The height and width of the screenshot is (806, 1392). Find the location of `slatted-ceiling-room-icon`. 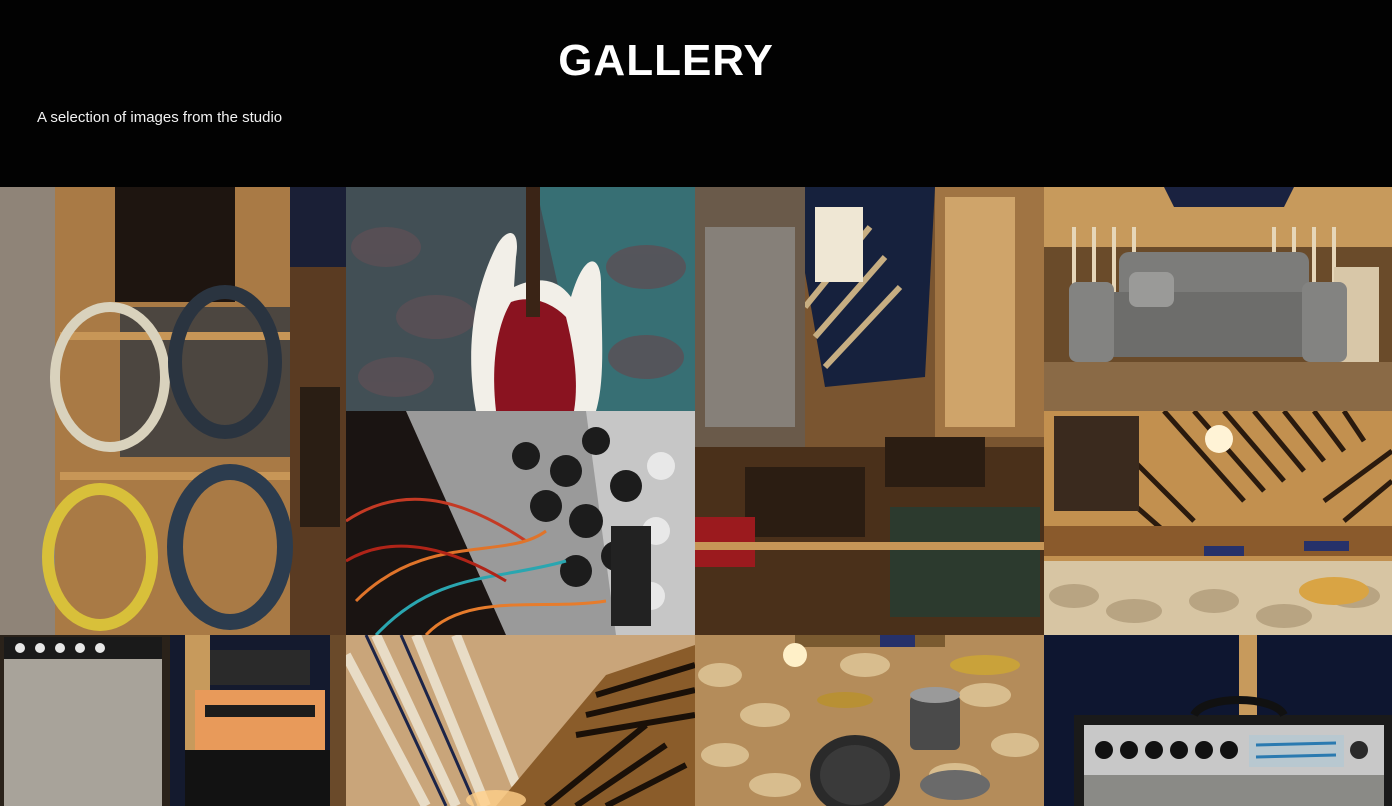

slatted-ceiling-room-icon is located at coordinates (1218, 523).